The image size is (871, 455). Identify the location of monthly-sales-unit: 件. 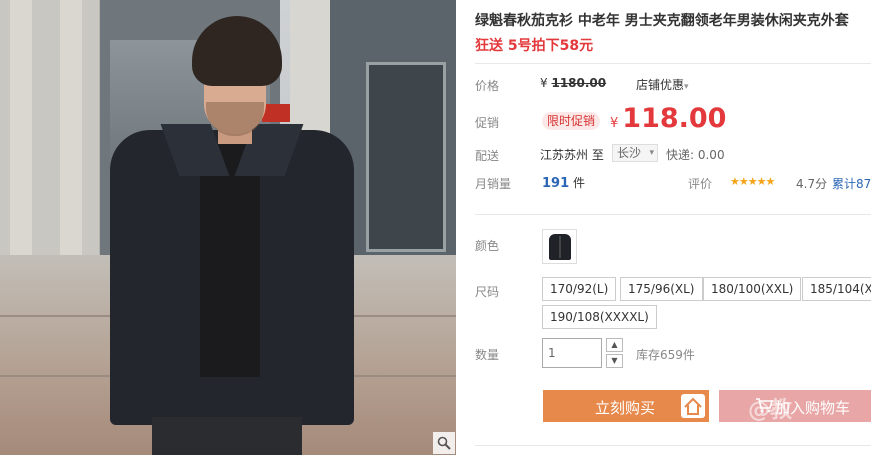
(578, 183).